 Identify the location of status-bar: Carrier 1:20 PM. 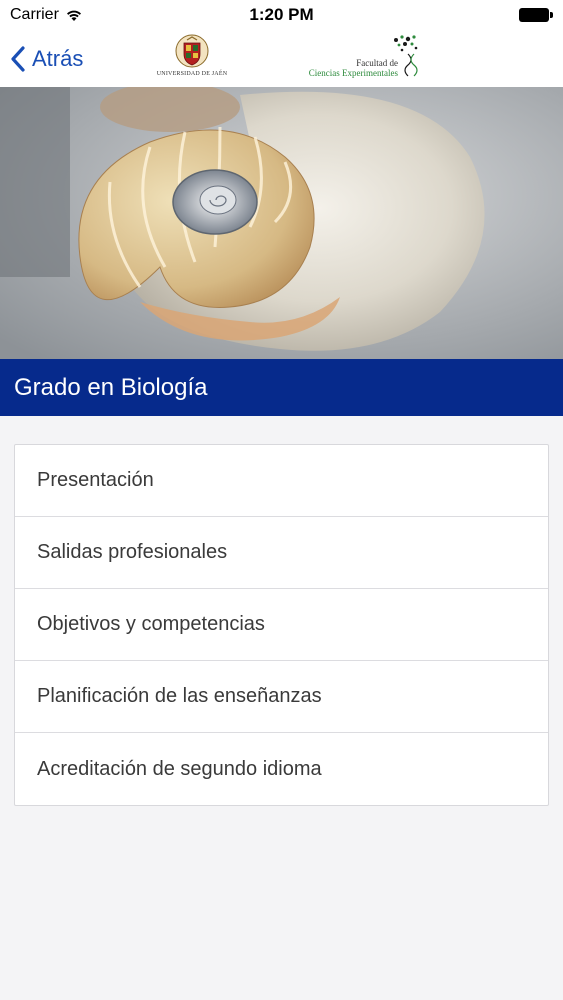
(281, 15).